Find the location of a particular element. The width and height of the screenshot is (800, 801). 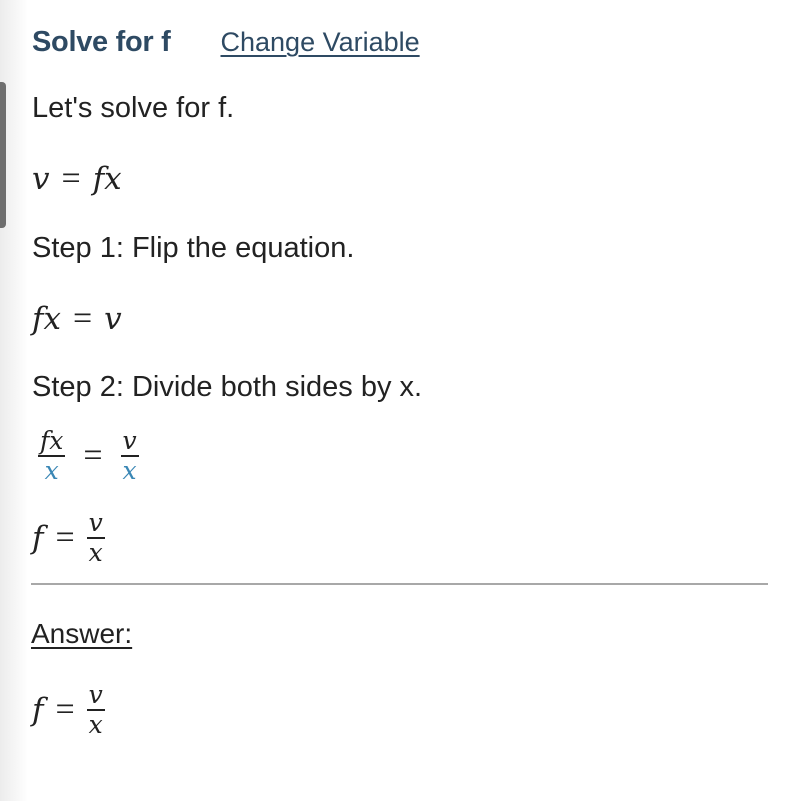

answer-label: Answer: is located at coordinates (82, 633).